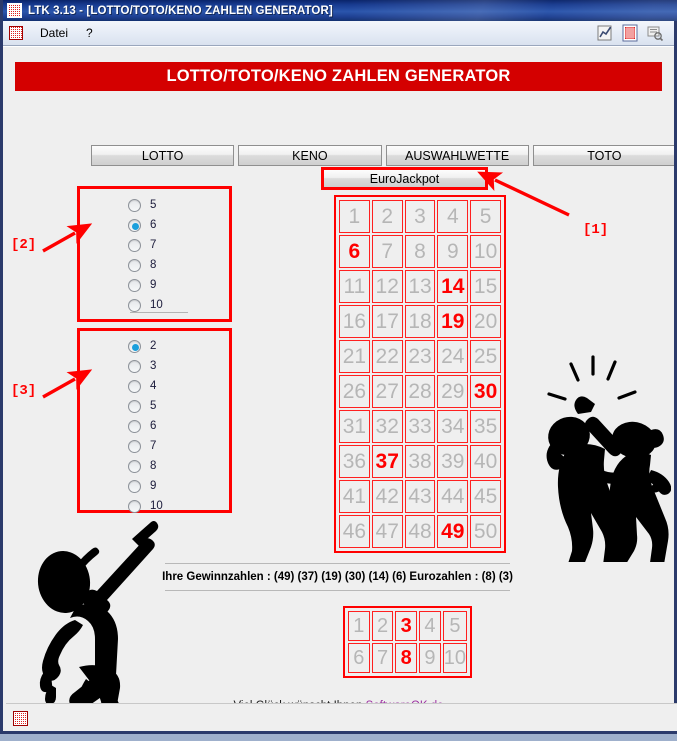  What do you see at coordinates (145, 466) in the screenshot?
I see `radio-euro-8: 8` at bounding box center [145, 466].